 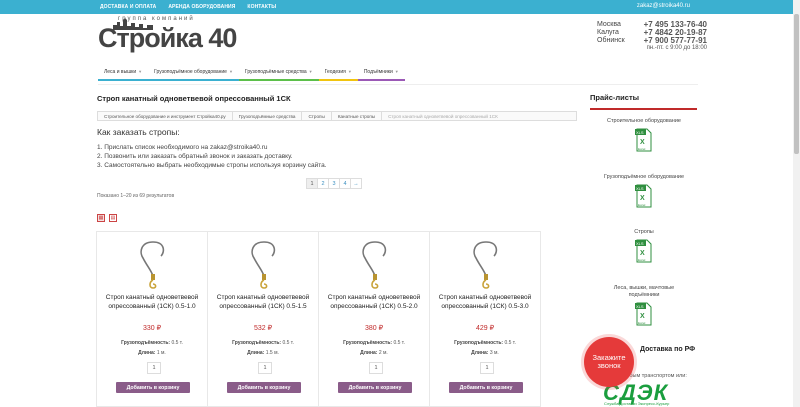 What do you see at coordinates (796, 203) in the screenshot?
I see `page-scrollbar` at bounding box center [796, 203].